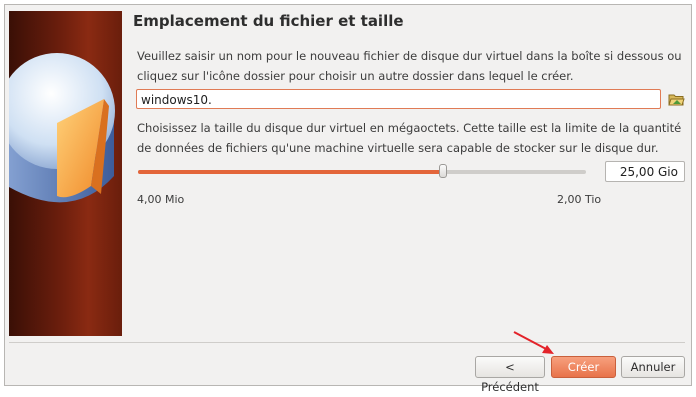 Image resolution: width=696 pixels, height=397 pixels. What do you see at coordinates (347, 342) in the screenshot?
I see `footer-separator` at bounding box center [347, 342].